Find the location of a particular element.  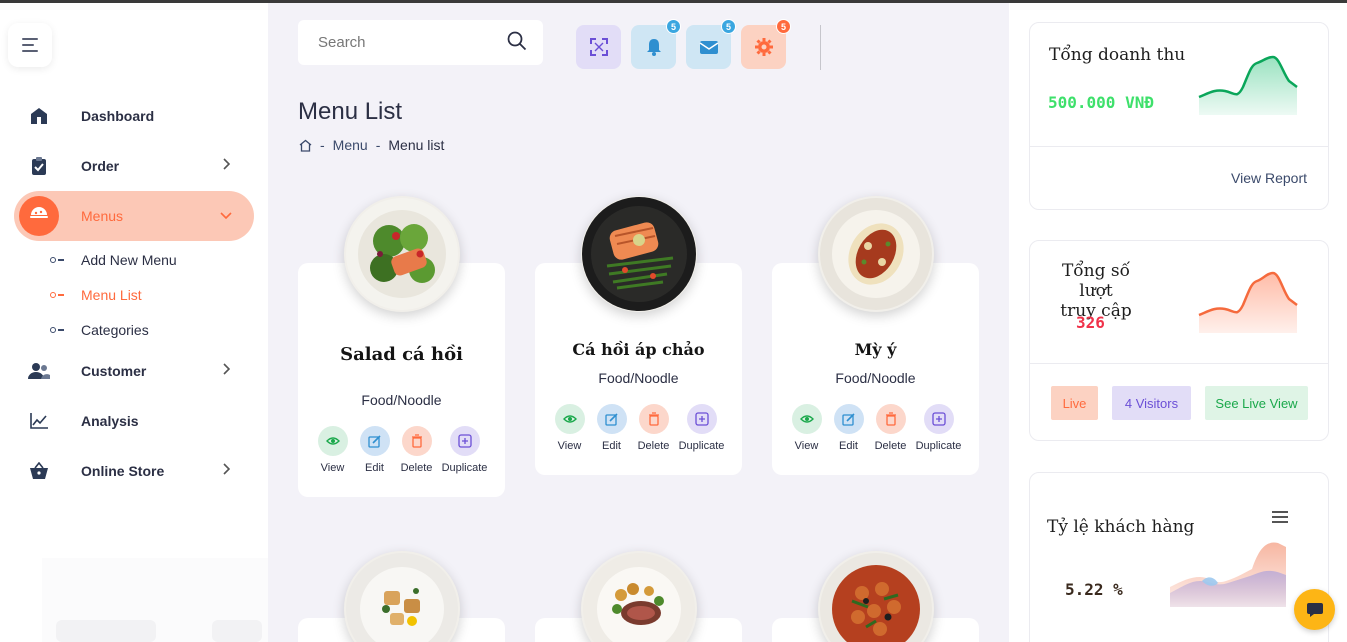

menu-toggle-button is located at coordinates (30, 45).